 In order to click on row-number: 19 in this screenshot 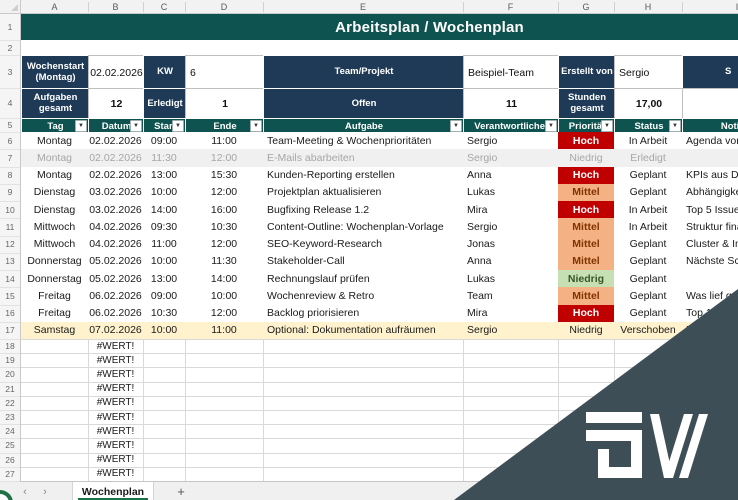, I will do `click(10, 361)`.